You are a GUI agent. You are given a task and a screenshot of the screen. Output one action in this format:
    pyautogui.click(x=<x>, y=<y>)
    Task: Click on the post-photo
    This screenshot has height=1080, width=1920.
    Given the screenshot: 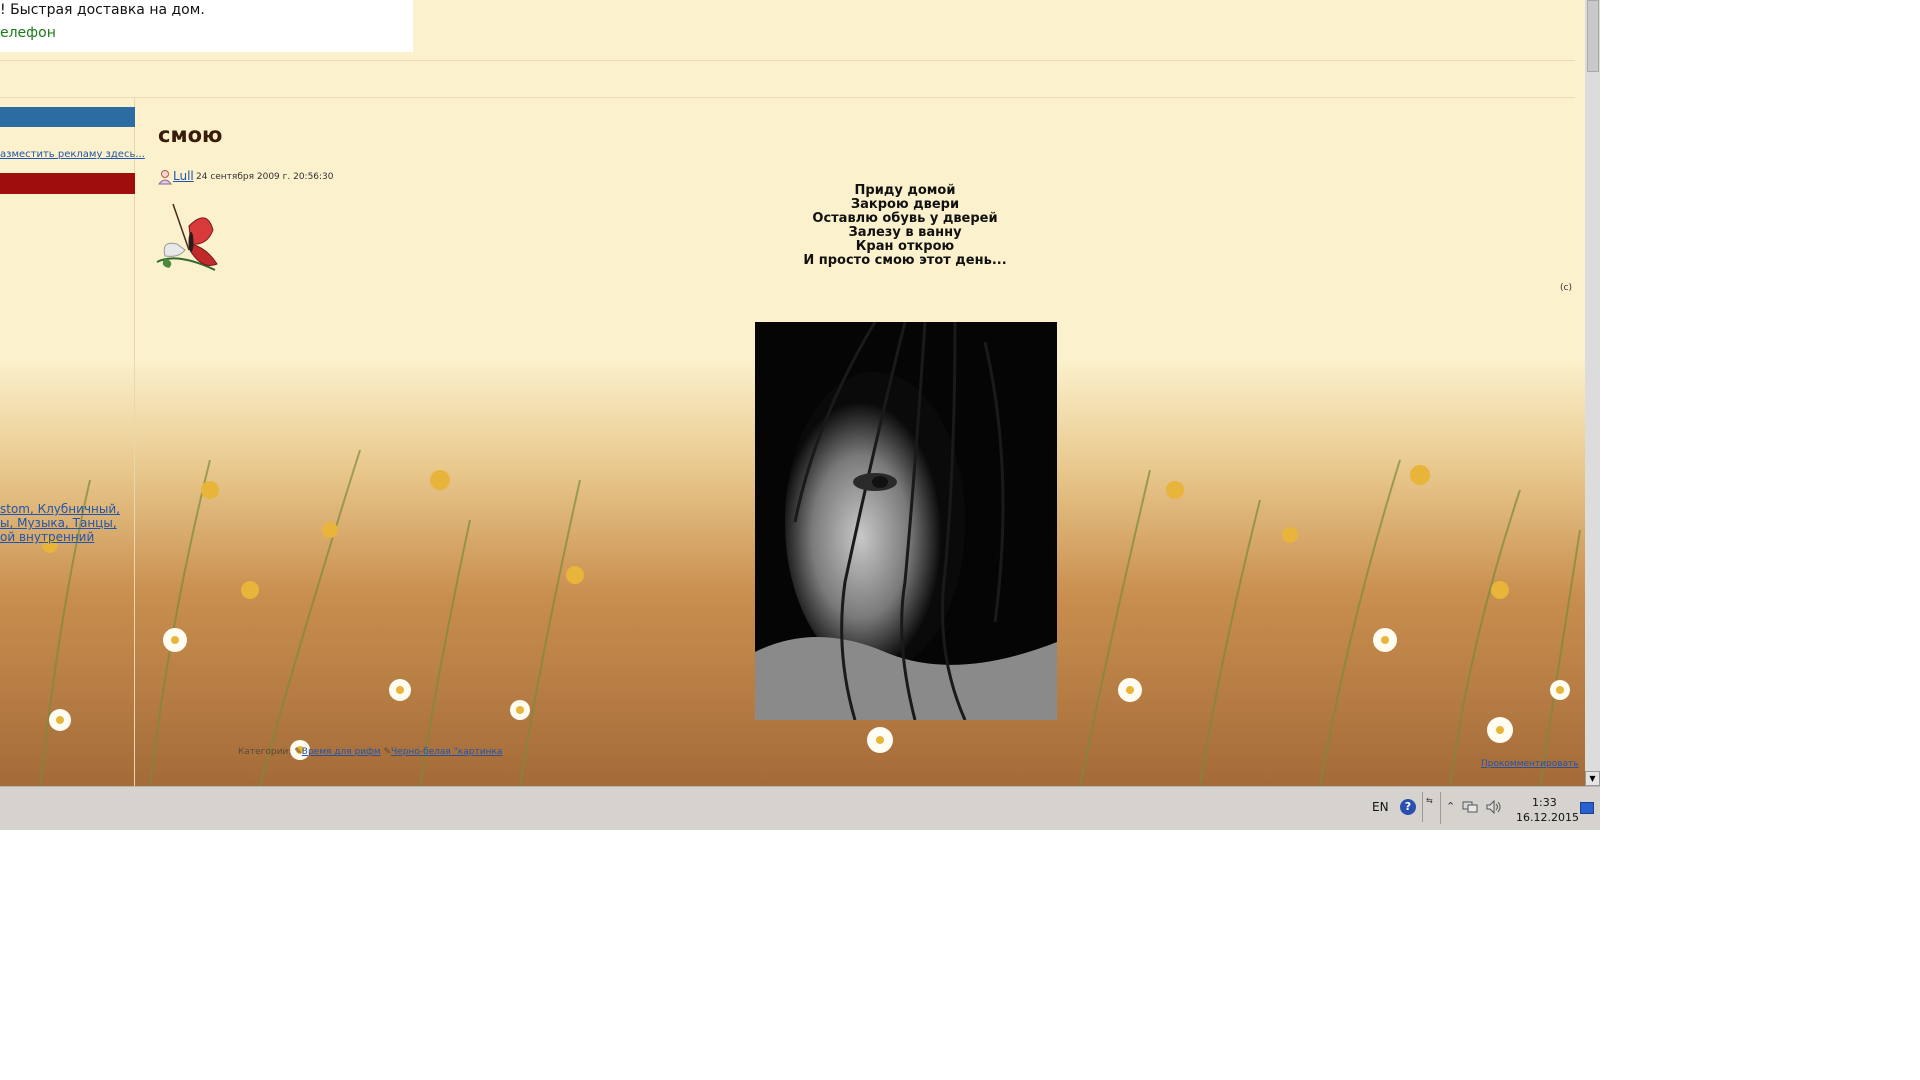 What is the action you would take?
    pyautogui.click(x=906, y=521)
    